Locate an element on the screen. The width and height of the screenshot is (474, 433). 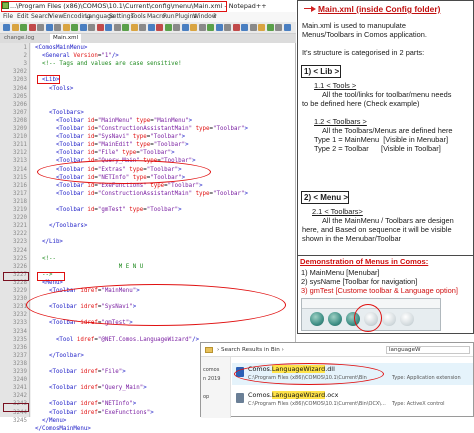
nav-label-3: op is located at coordinates (206, 397).